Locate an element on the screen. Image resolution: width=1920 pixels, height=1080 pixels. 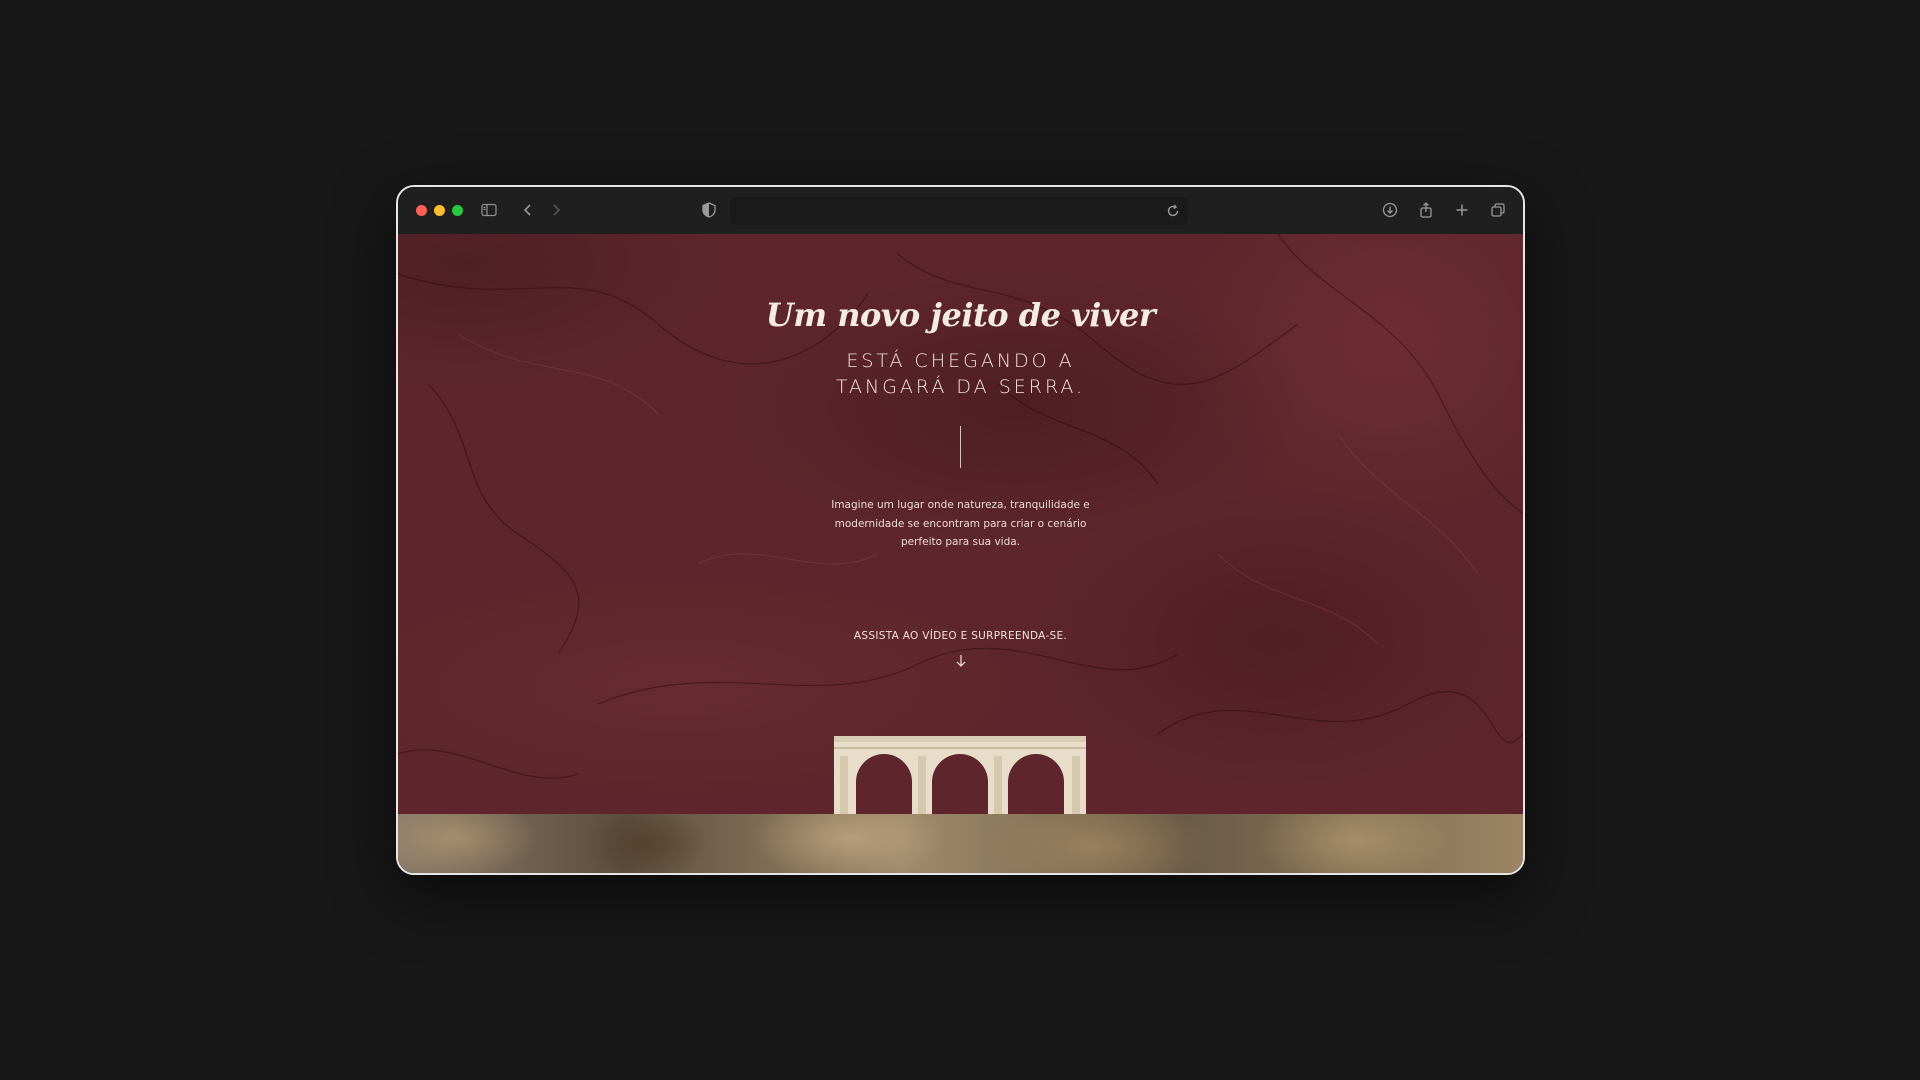
browser-toolbar is located at coordinates (960, 210).